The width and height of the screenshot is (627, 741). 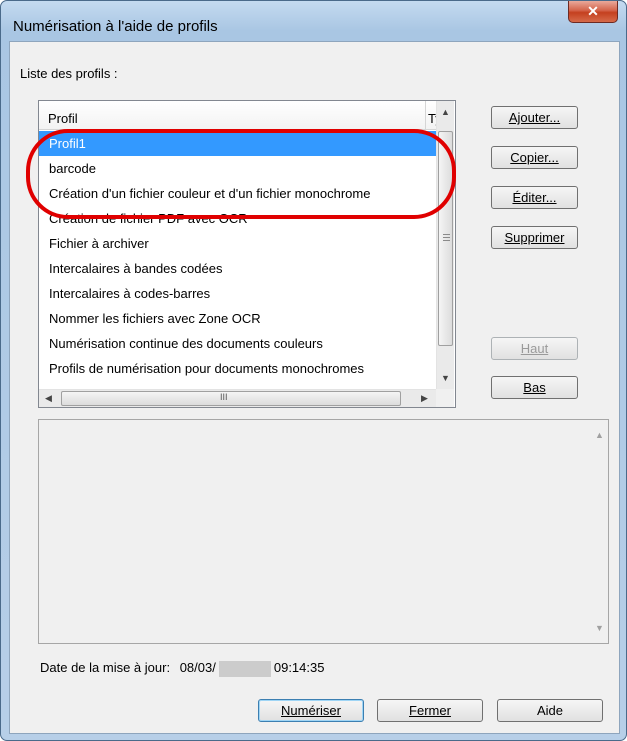 I want to click on move-down-button: Bas, so click(x=534, y=387).